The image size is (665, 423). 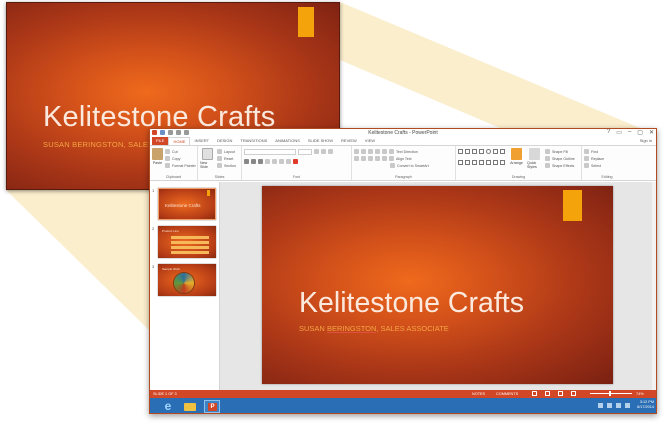 I want to click on zoom-slider-handle, so click(x=610, y=393).